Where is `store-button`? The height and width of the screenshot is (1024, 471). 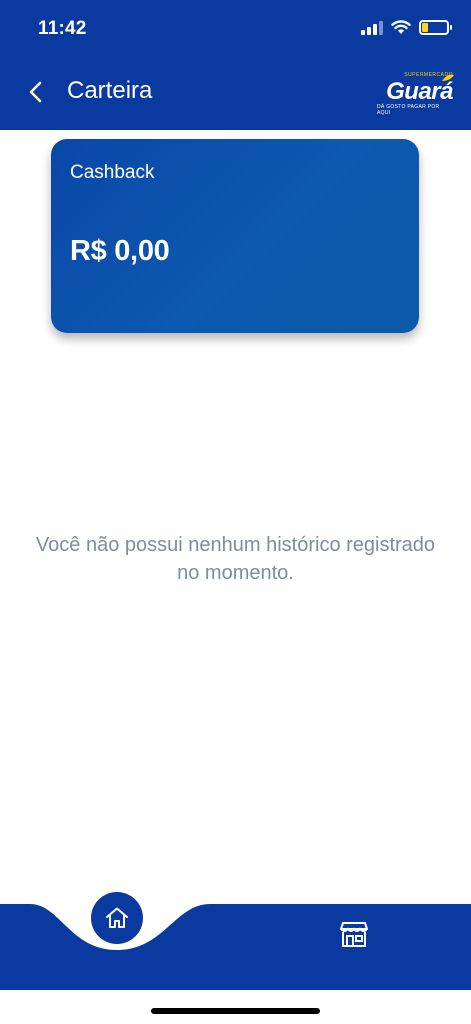
store-button is located at coordinates (354, 934).